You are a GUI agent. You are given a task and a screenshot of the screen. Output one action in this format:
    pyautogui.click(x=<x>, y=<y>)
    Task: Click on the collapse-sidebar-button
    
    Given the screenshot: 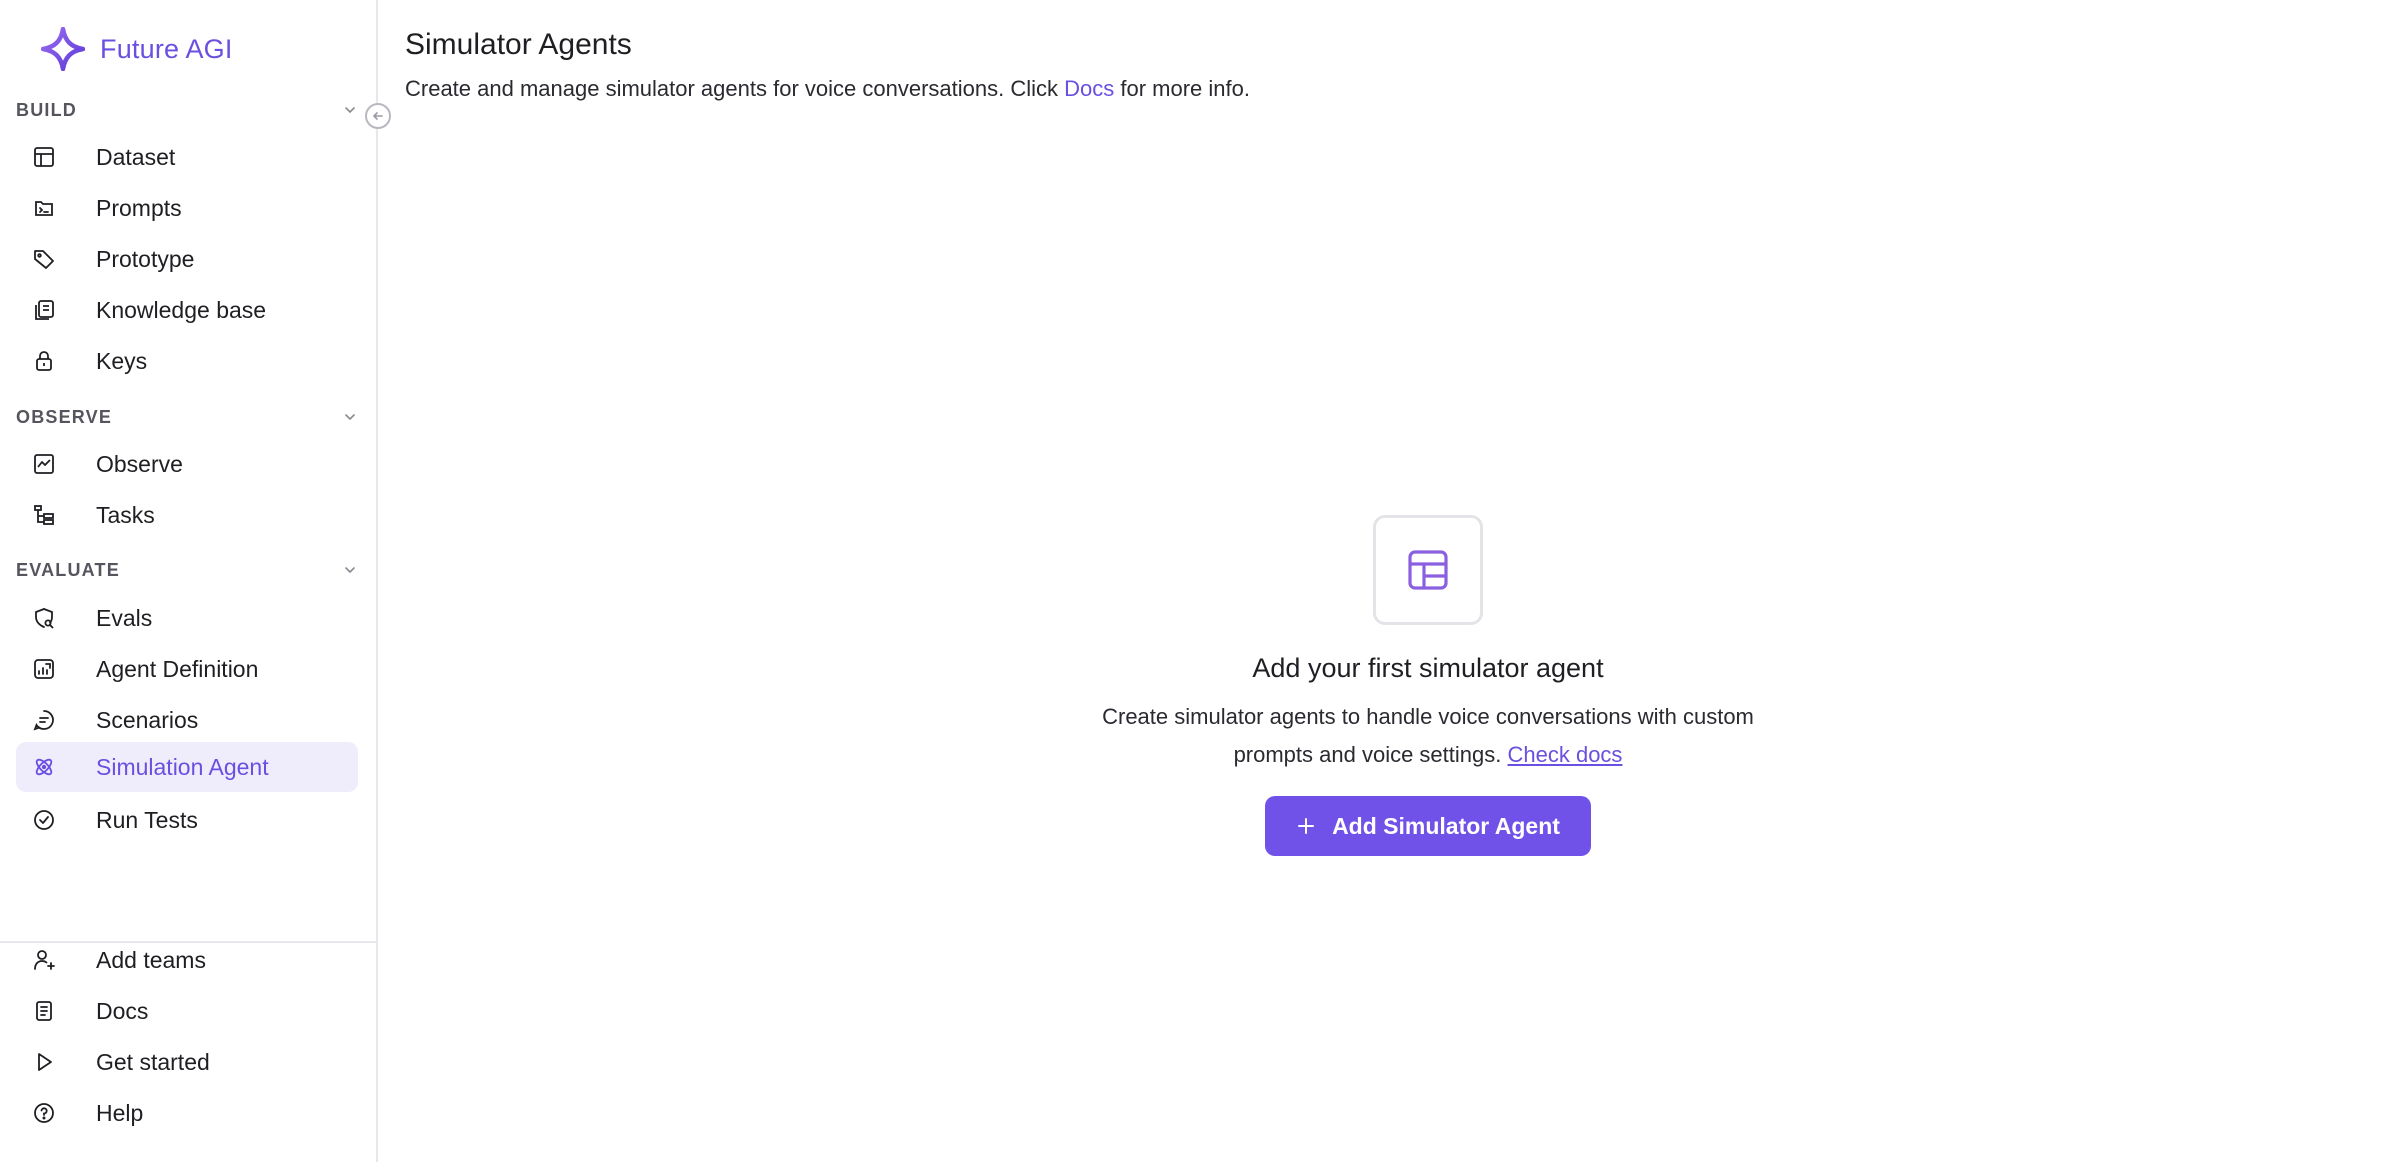 What is the action you would take?
    pyautogui.click(x=378, y=116)
    